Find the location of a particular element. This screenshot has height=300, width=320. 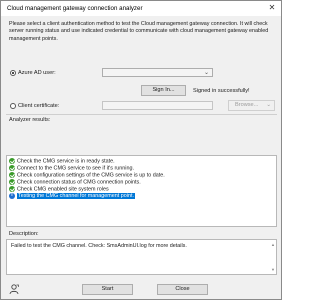

person-icon is located at coordinates (14, 289).